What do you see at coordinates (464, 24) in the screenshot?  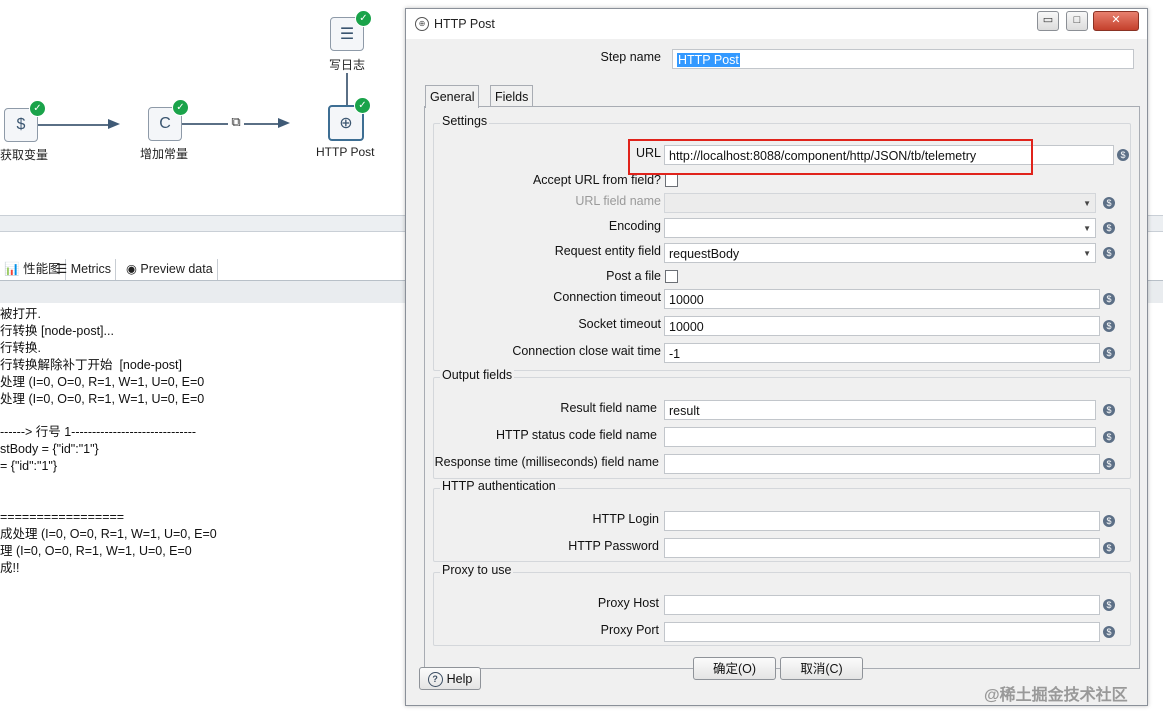 I see `dialog-title: HTTP Post` at bounding box center [464, 24].